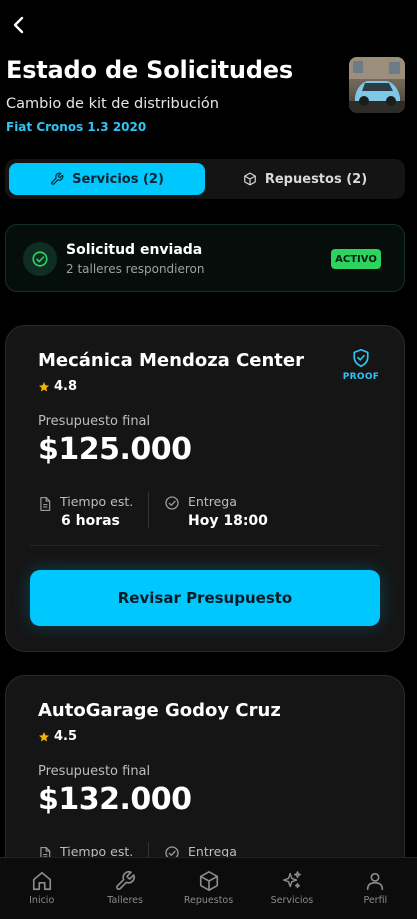  What do you see at coordinates (216, 511) in the screenshot?
I see `delivery: Entrega Hoy 18:00` at bounding box center [216, 511].